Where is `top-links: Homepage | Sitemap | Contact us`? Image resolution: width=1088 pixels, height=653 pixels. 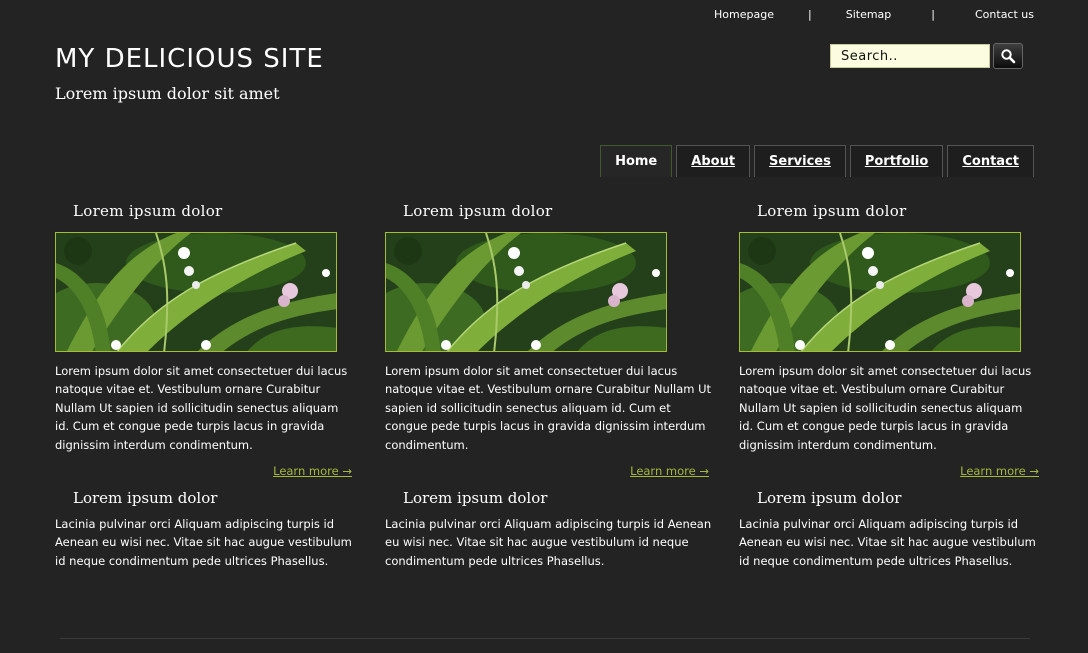 top-links: Homepage | Sitemap | Contact us is located at coordinates (874, 14).